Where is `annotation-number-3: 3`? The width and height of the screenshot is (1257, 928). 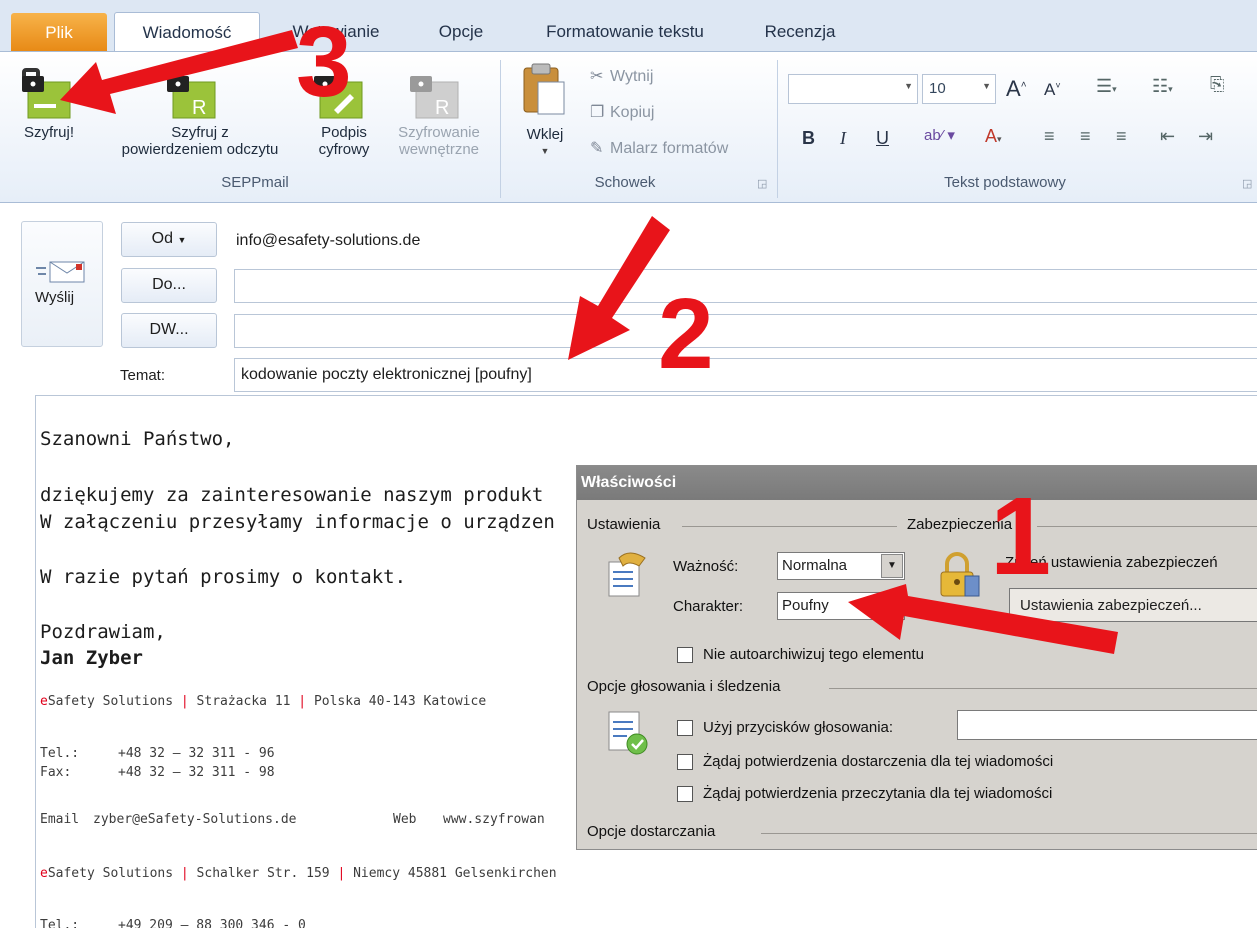 annotation-number-3: 3 is located at coordinates (324, 62).